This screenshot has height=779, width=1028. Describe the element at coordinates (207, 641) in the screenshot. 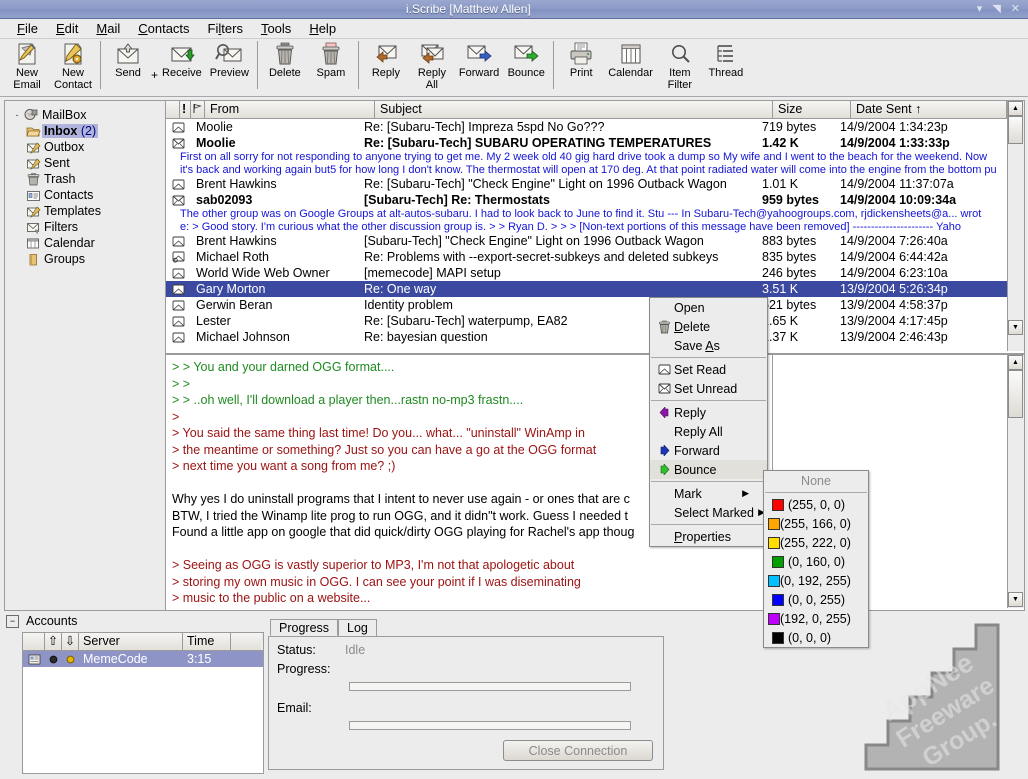

I see `column-header-time: Time` at that location.